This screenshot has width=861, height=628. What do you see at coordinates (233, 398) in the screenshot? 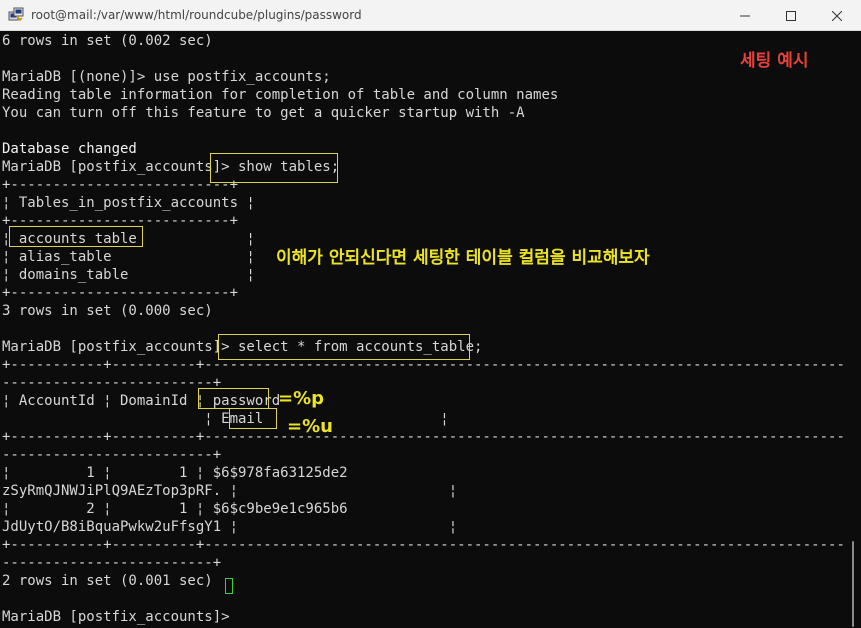
I see `highlight-password-column` at bounding box center [233, 398].